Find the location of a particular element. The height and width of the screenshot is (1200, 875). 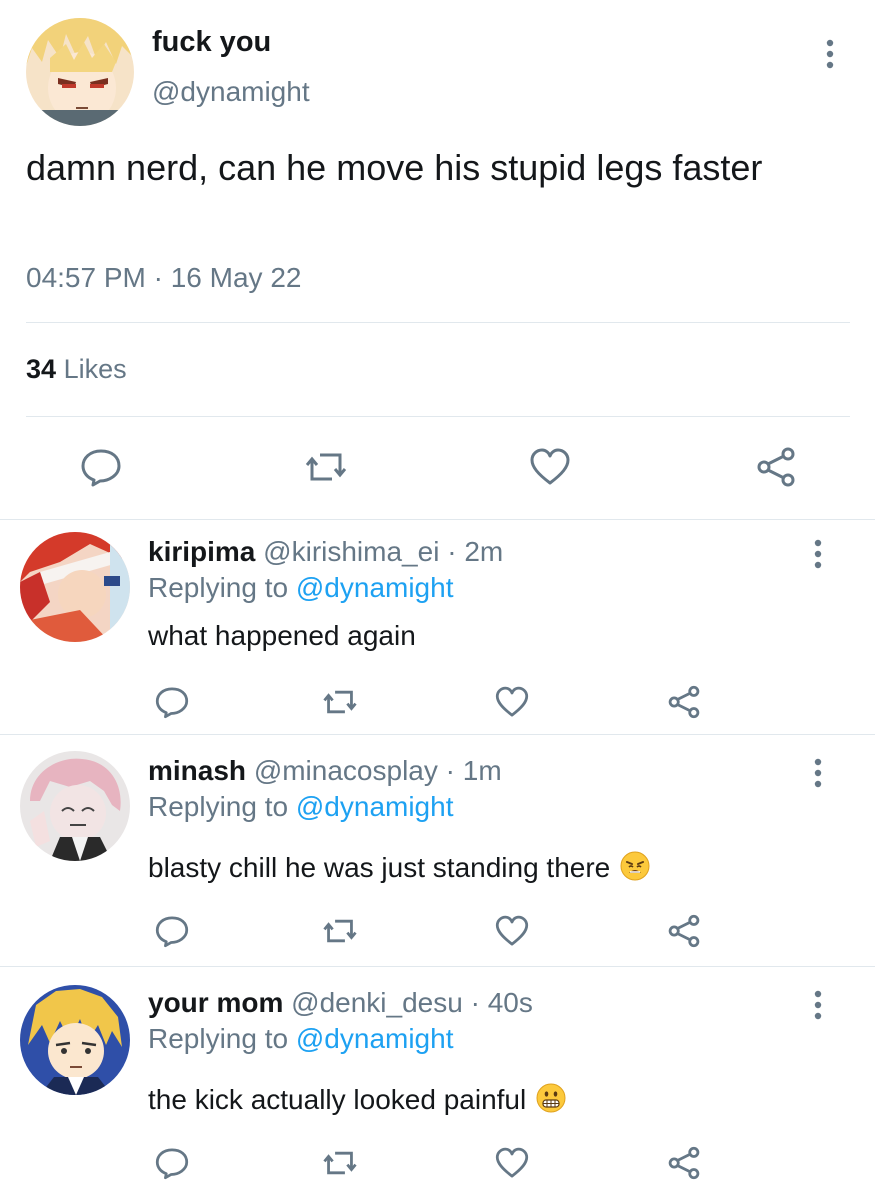

reply-author-handle: @denki_desu is located at coordinates (377, 1002).